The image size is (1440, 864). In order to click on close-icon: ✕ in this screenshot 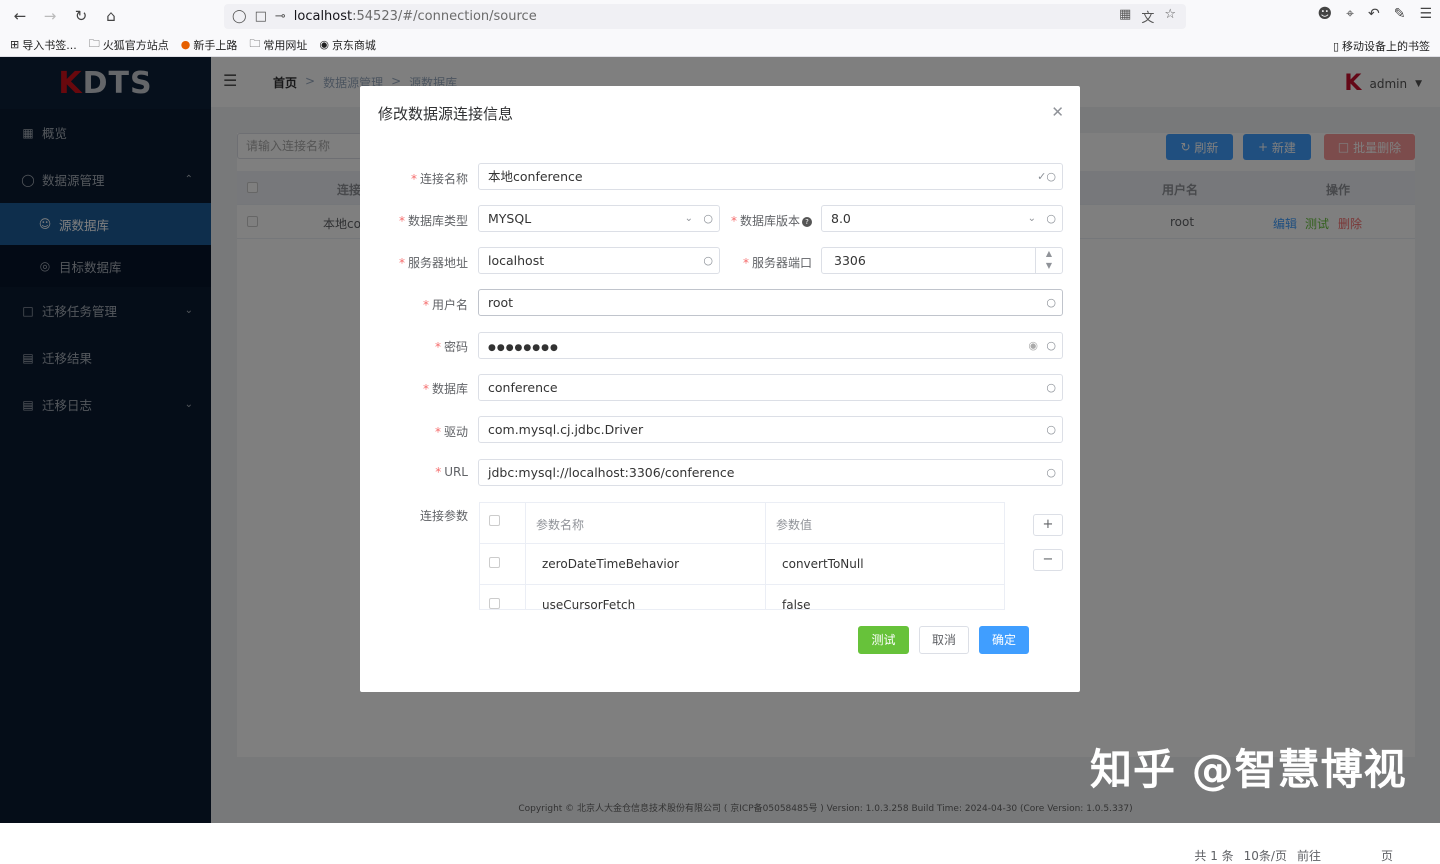, I will do `click(1057, 112)`.